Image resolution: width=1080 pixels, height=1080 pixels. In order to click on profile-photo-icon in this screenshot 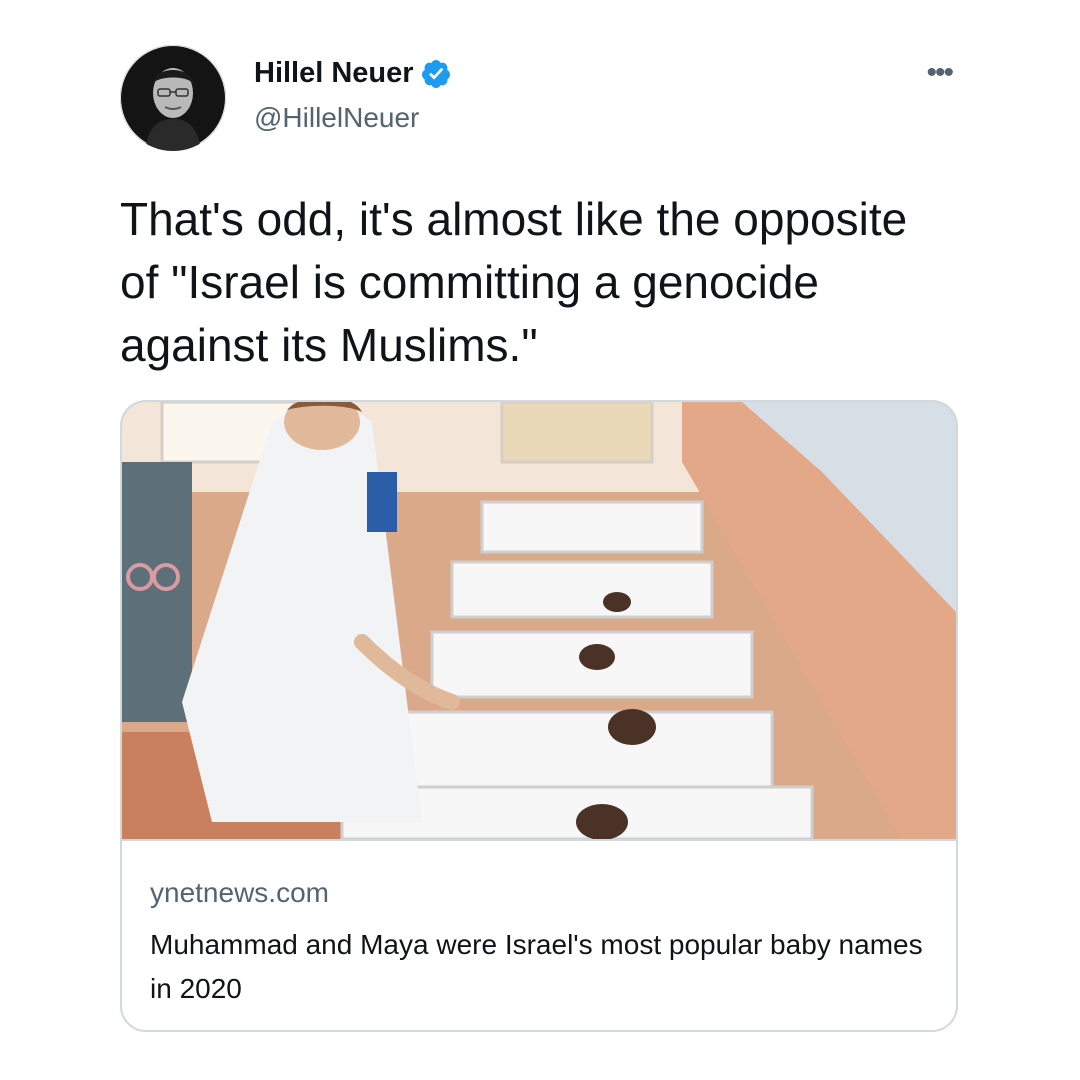, I will do `click(173, 98)`.